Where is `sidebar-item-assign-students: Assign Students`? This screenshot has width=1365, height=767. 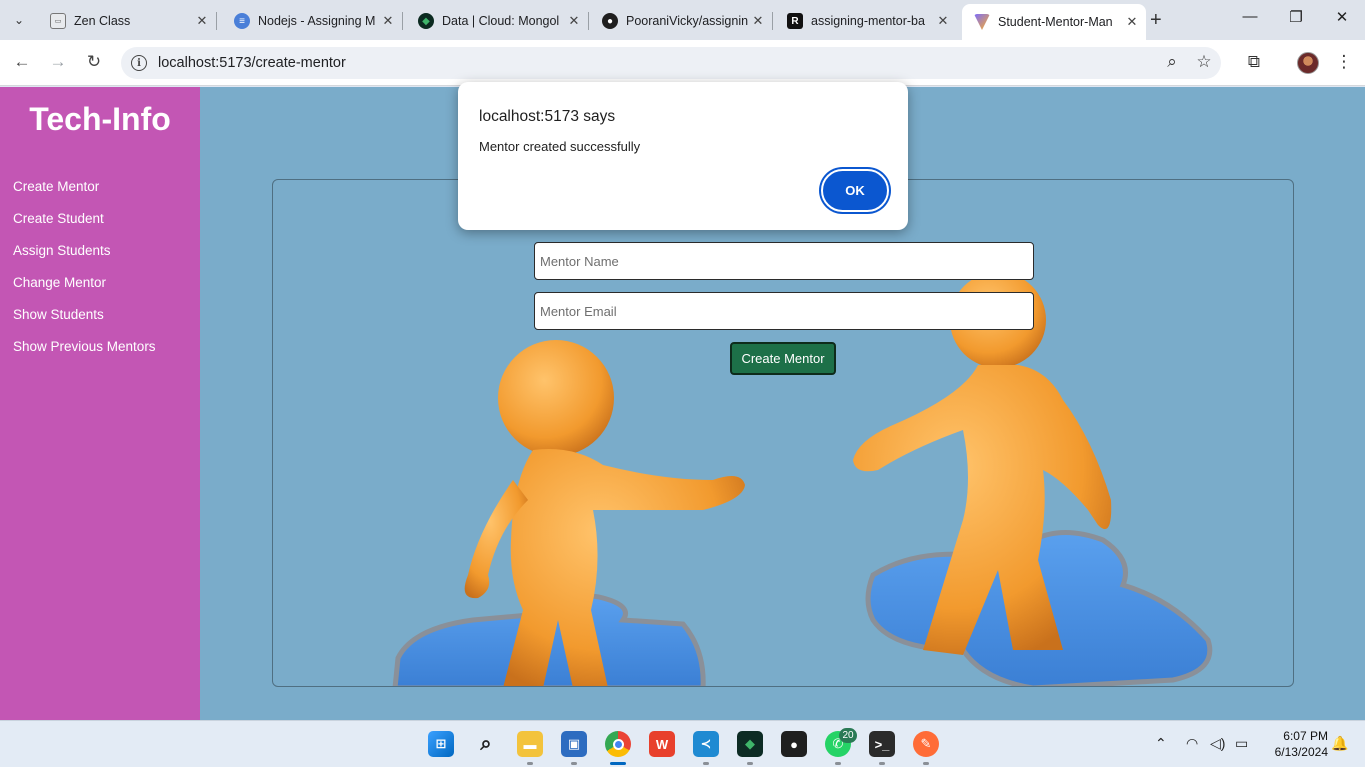
sidebar-item-assign-students: Assign Students is located at coordinates (84, 259).